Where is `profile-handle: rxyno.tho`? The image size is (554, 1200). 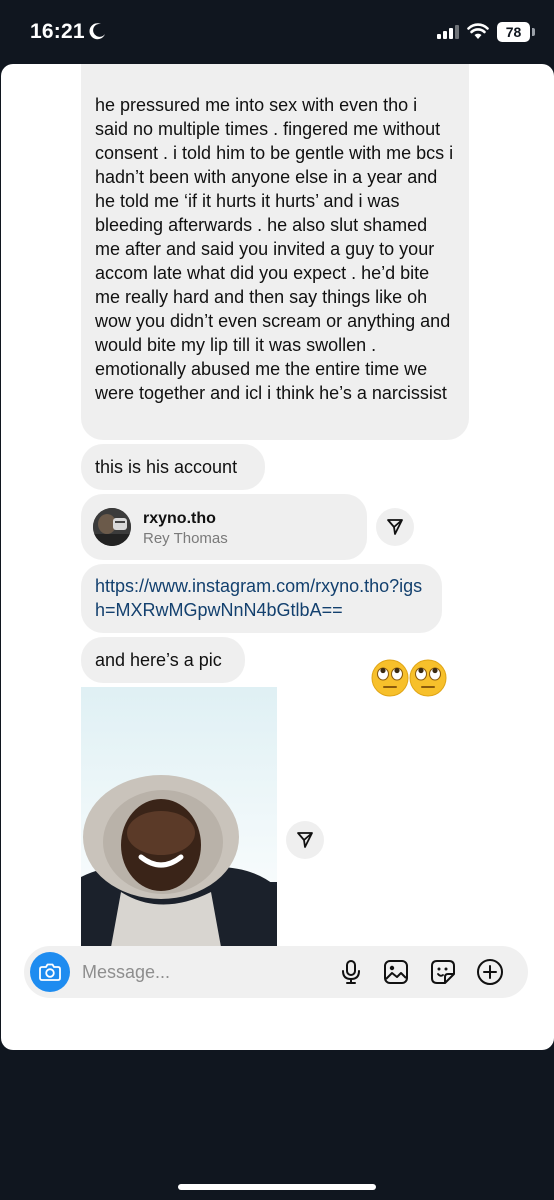 profile-handle: rxyno.tho is located at coordinates (179, 518).